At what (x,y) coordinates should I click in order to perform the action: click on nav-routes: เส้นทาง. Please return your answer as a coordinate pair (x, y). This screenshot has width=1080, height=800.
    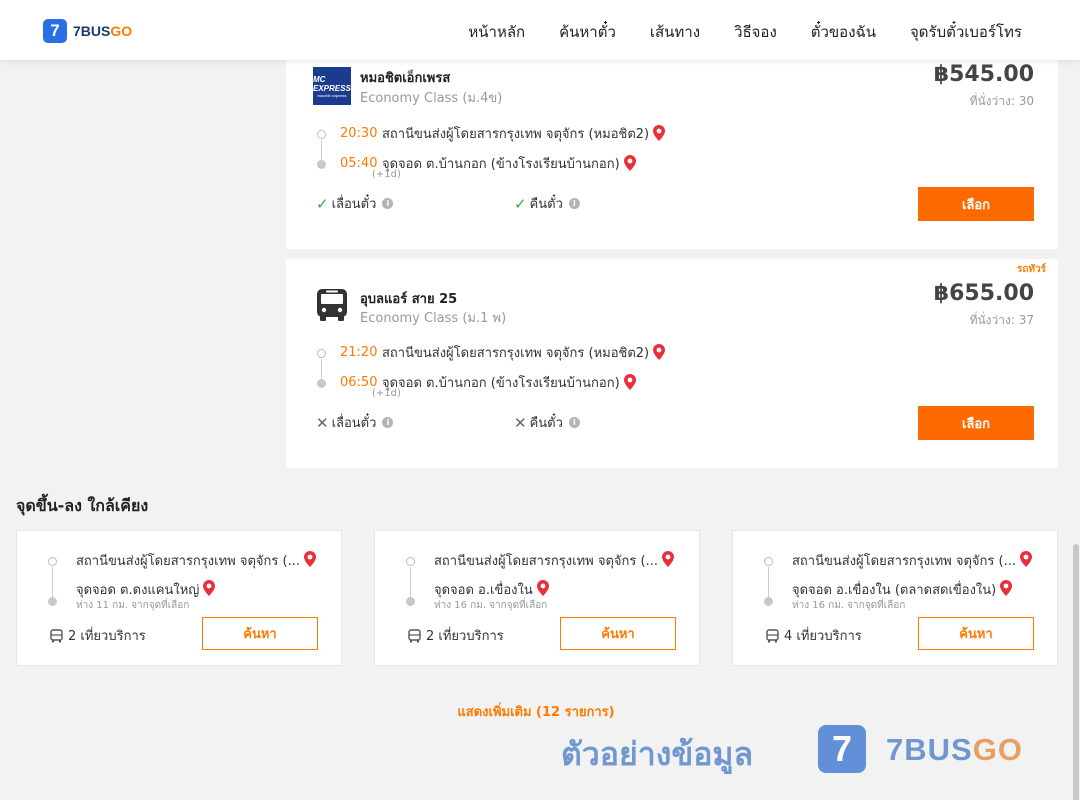
    Looking at the image, I should click on (675, 32).